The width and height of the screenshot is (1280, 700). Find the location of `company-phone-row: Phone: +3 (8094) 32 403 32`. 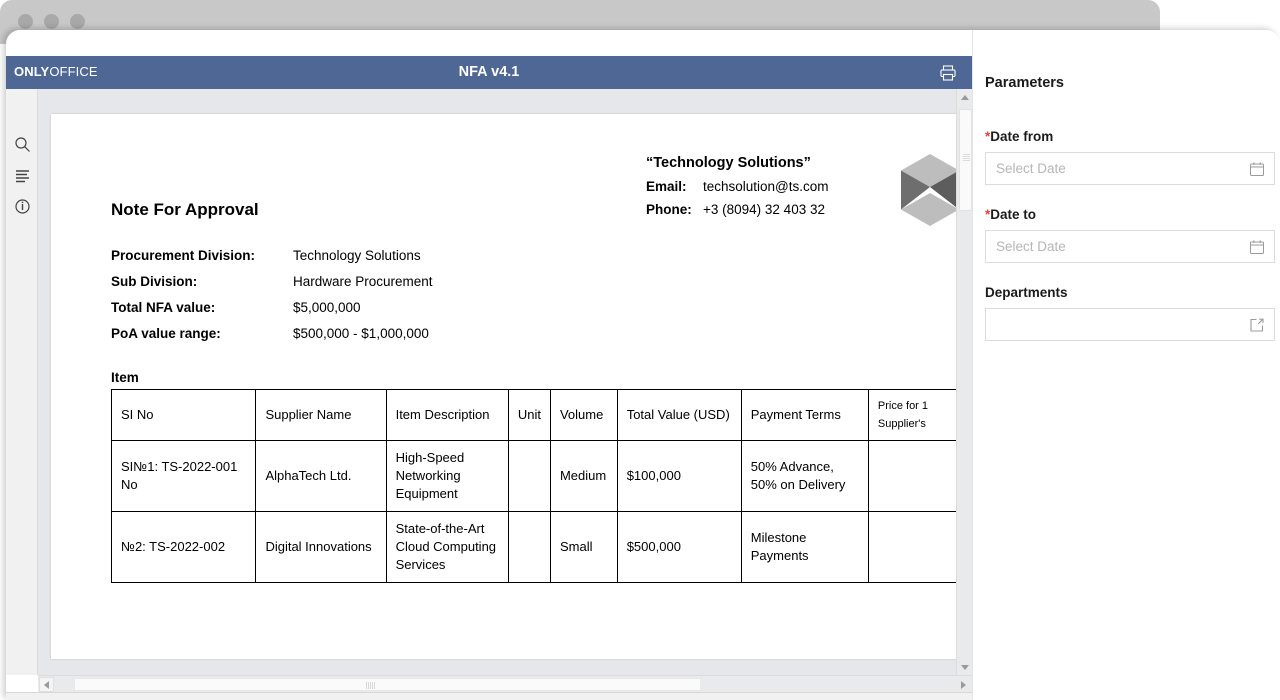

company-phone-row: Phone: +3 (8094) 32 403 32 is located at coordinates (761, 209).